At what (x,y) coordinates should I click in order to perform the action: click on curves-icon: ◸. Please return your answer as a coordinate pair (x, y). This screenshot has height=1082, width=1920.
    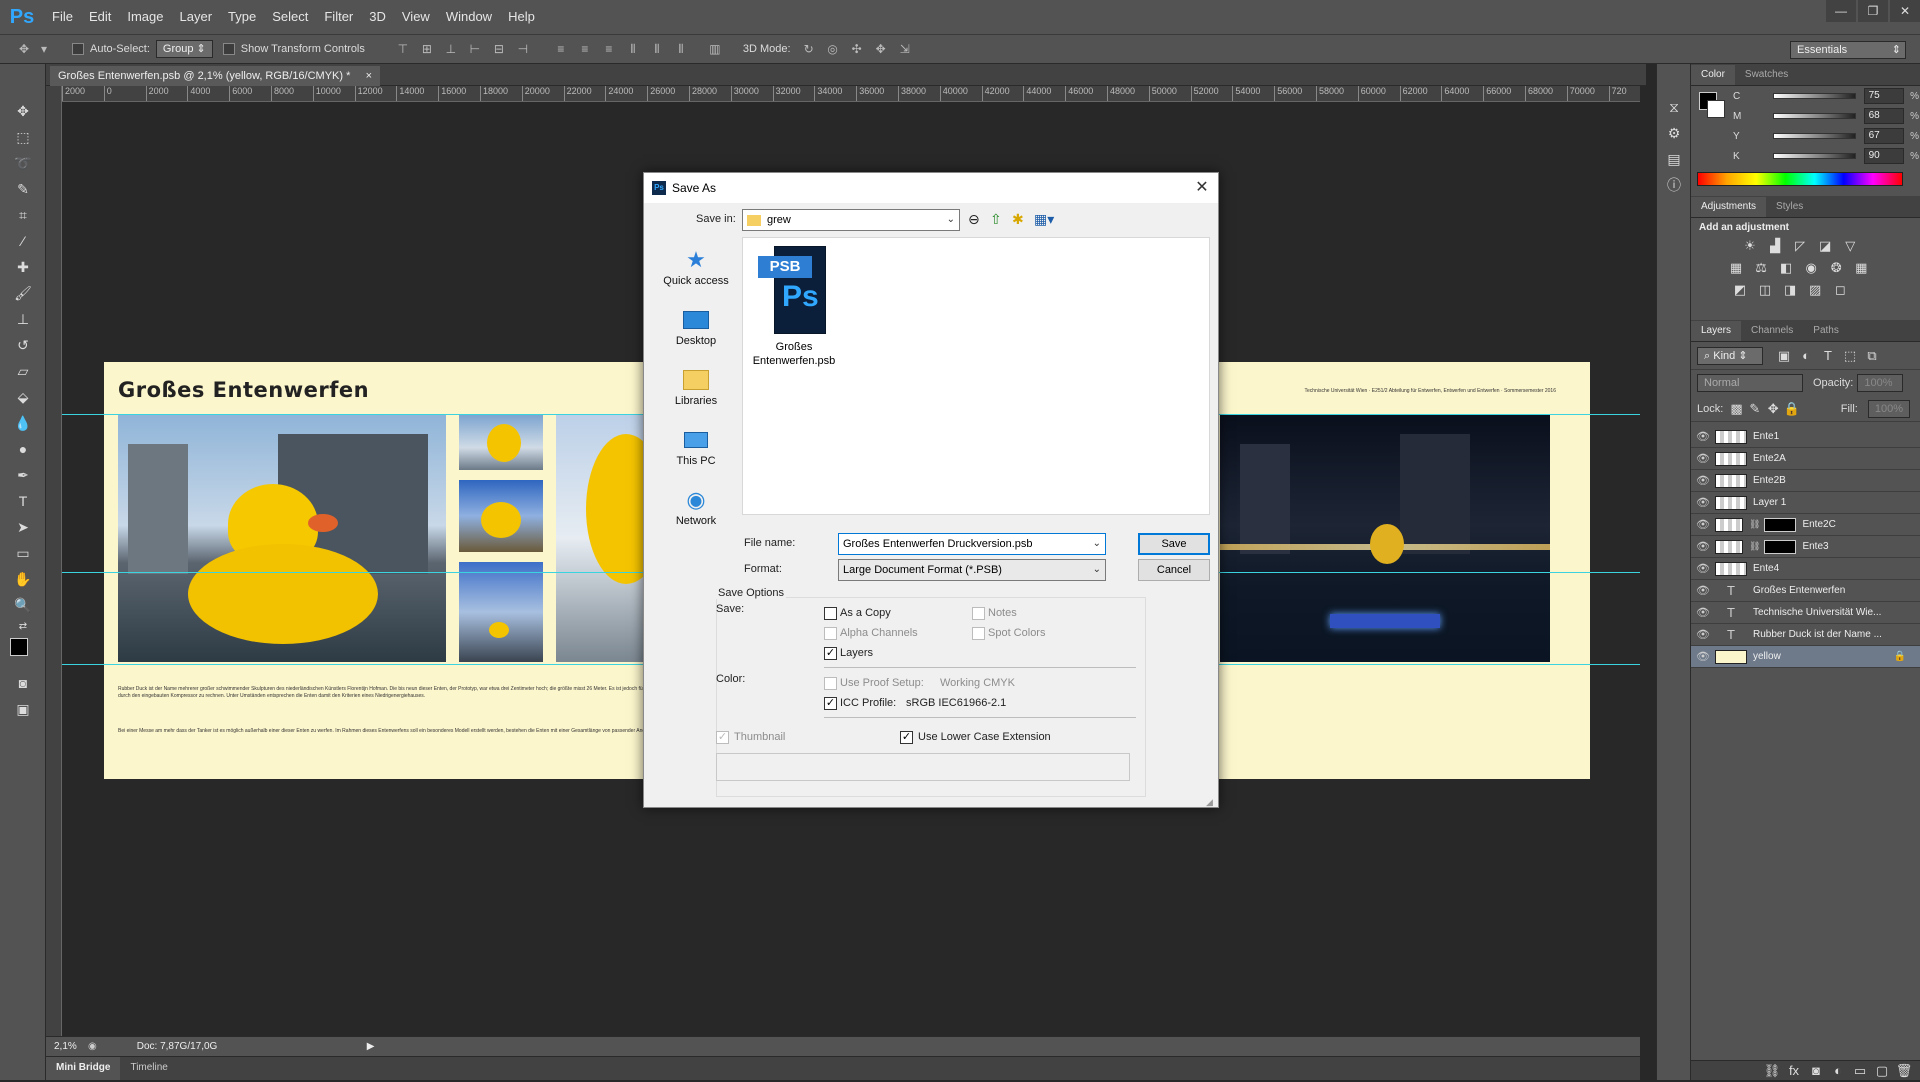
    Looking at the image, I should click on (1800, 246).